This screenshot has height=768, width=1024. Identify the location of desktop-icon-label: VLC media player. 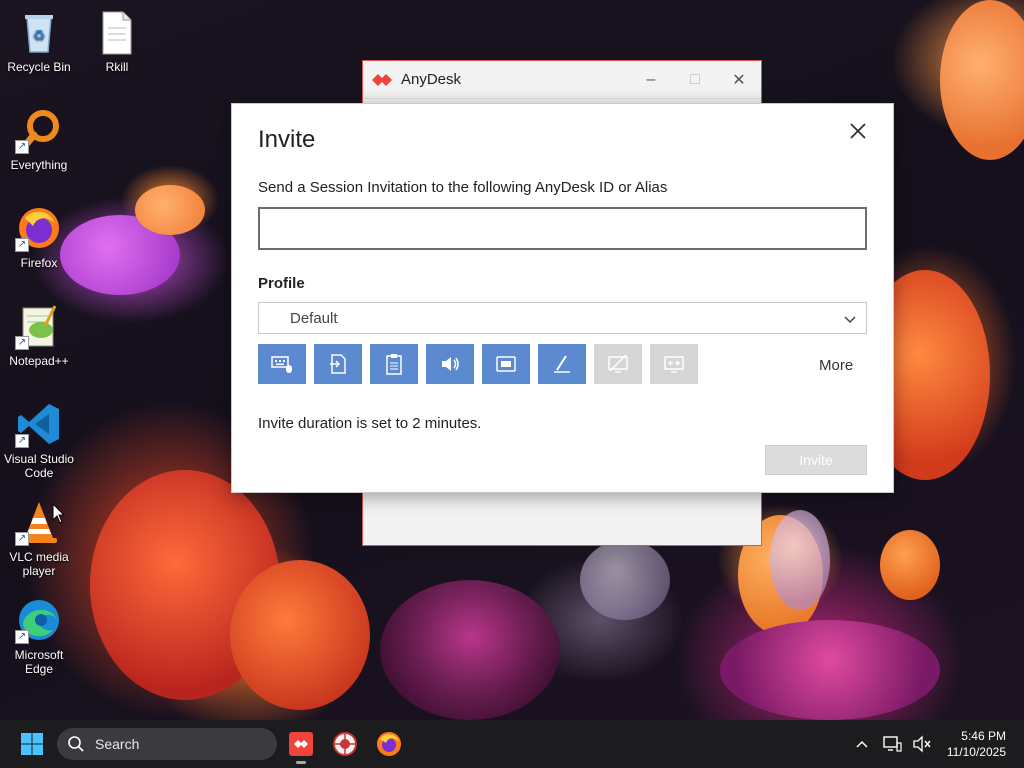
(39, 564).